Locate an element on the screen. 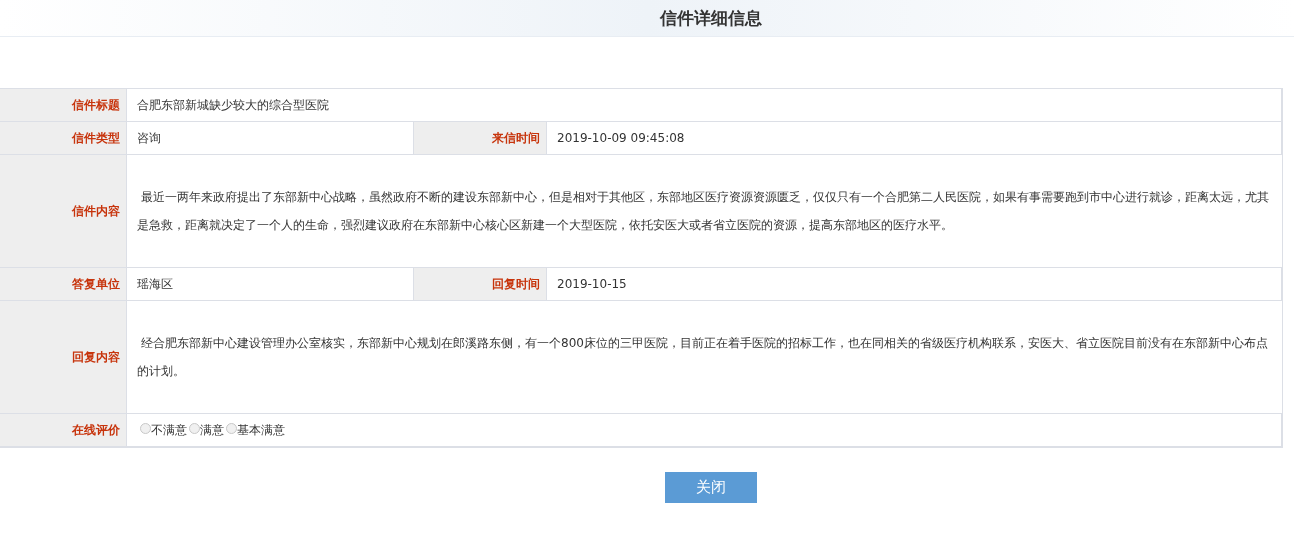 Image resolution: width=1294 pixels, height=555 pixels. table-cell: 2019-10-09 09:45:08 is located at coordinates (914, 138).